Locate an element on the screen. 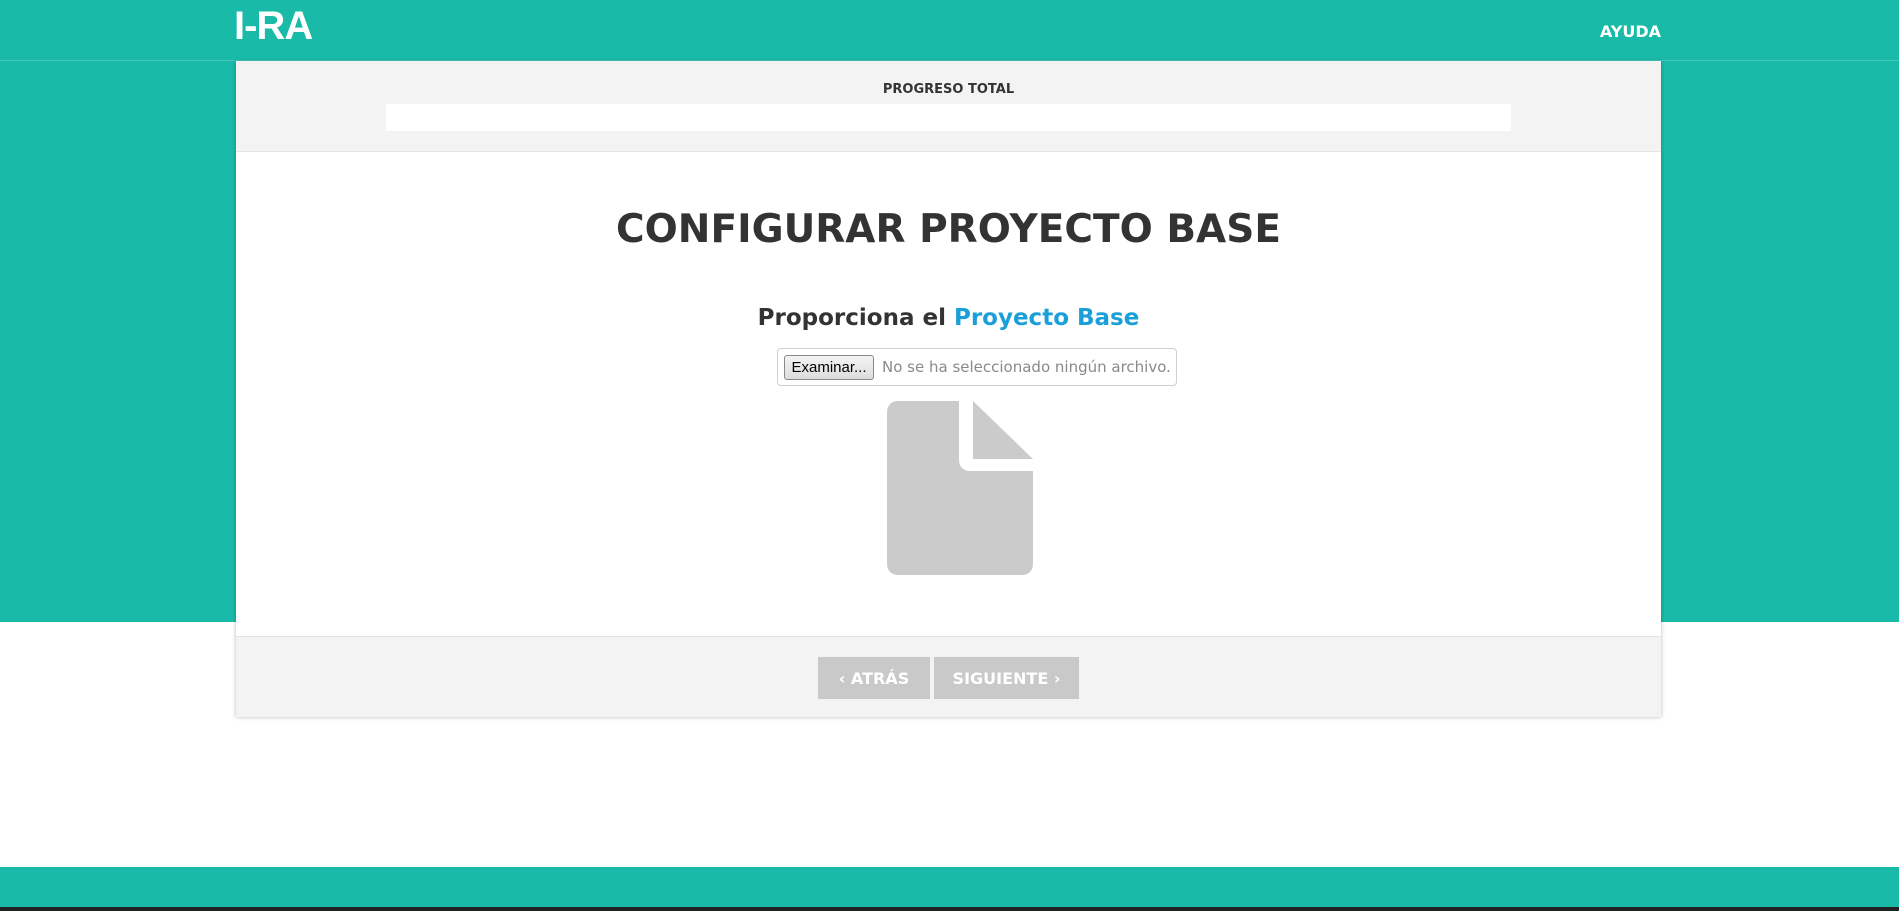  subtitle-text: Proporciona el is located at coordinates (851, 318).